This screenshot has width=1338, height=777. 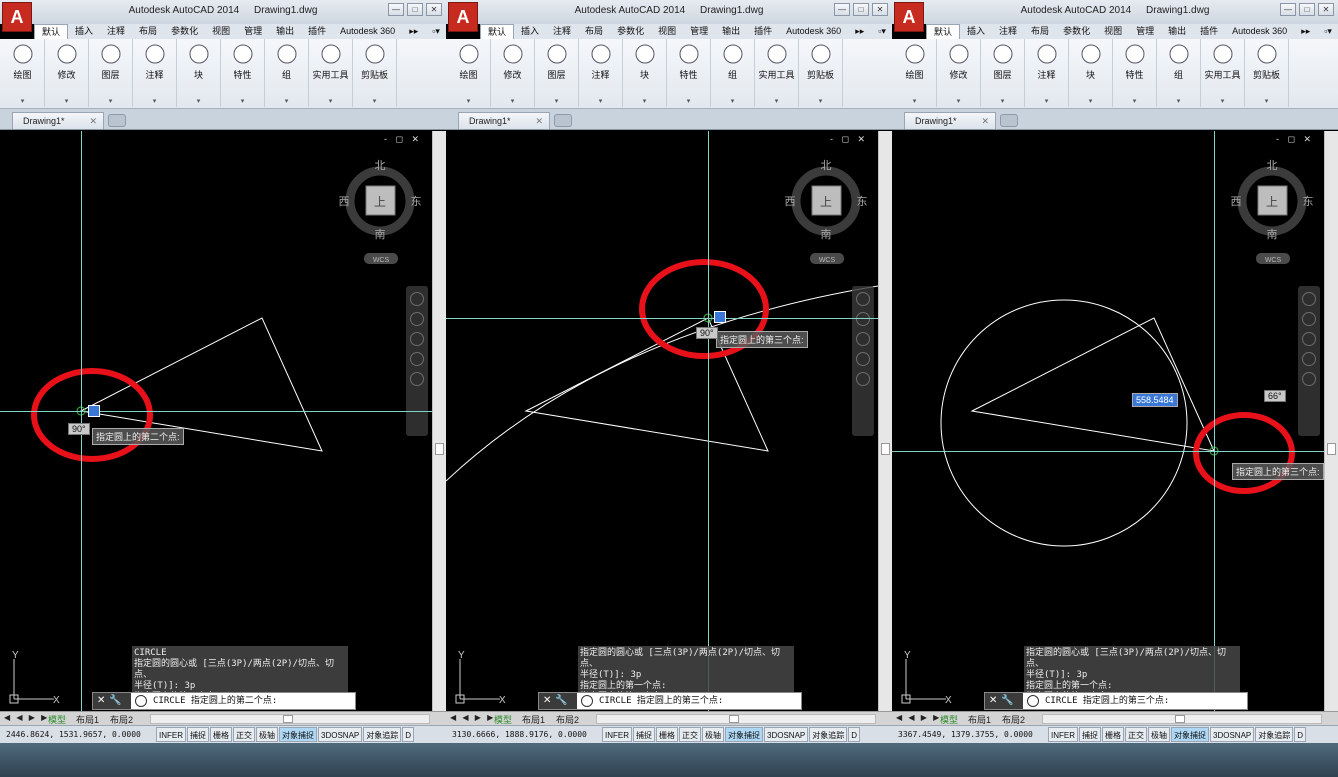 I want to click on command-line: ✕🔧 CIRCLE 指定圆上的第二个点:, so click(x=224, y=701).